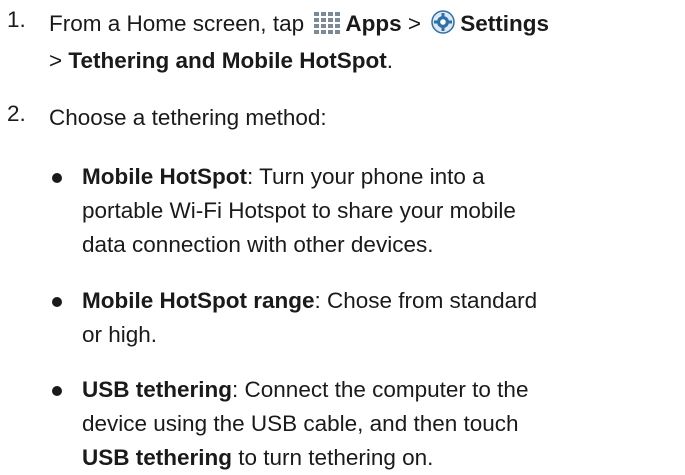 This screenshot has width=685, height=475. Describe the element at coordinates (258, 244) in the screenshot. I see `bullet-desc-line: data connection with other devices.` at that location.